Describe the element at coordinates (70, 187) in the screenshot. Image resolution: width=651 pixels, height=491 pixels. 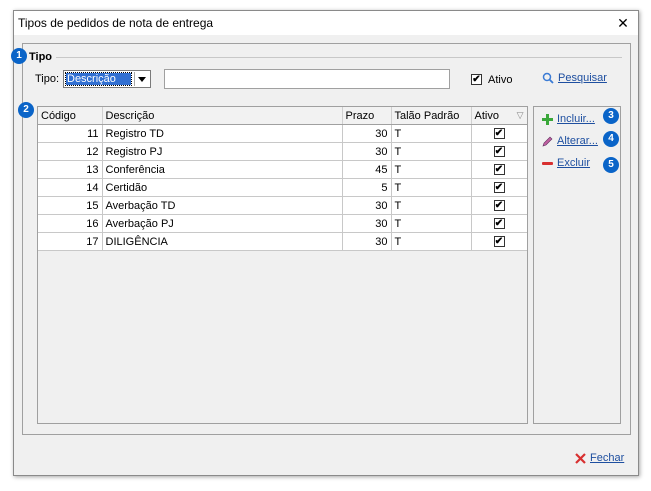
I see `cell-codigo: 14` at that location.